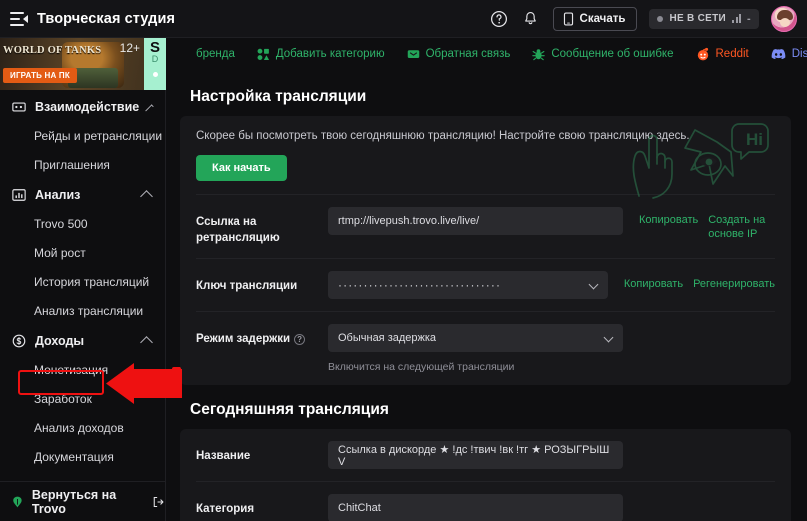 The image size is (807, 521). What do you see at coordinates (82, 253) in the screenshot?
I see `sidebar-item-my-growth: Мой рост` at bounding box center [82, 253].